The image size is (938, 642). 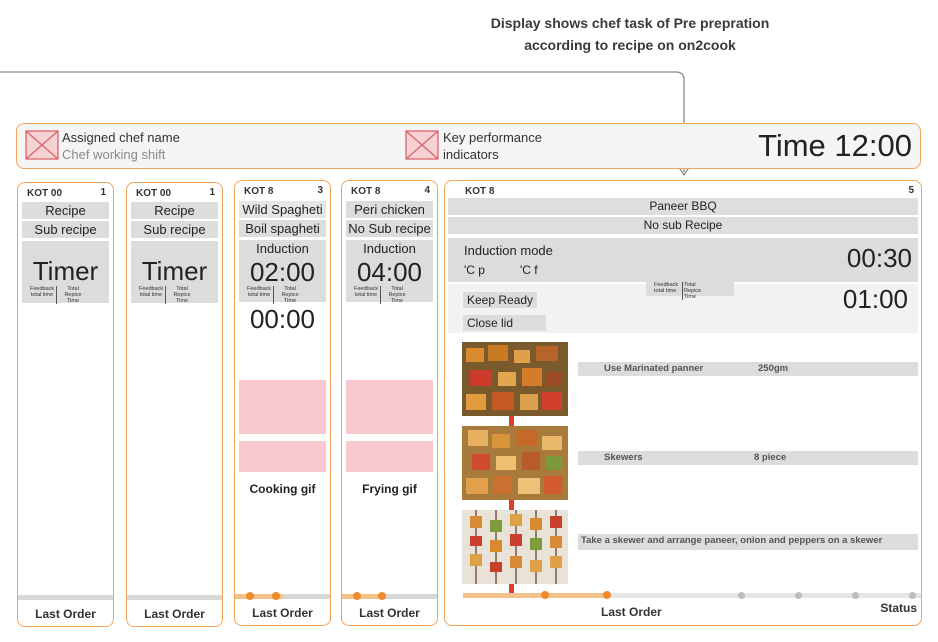 What do you see at coordinates (282, 209) in the screenshot?
I see `recipe-label: Wild Spagheti` at bounding box center [282, 209].